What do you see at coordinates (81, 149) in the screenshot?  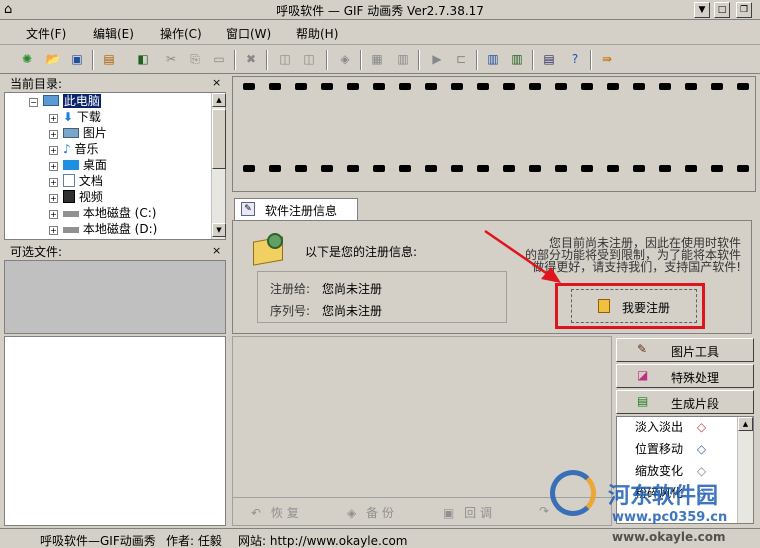 I see `tree-item-music: ♪ 音乐` at bounding box center [81, 149].